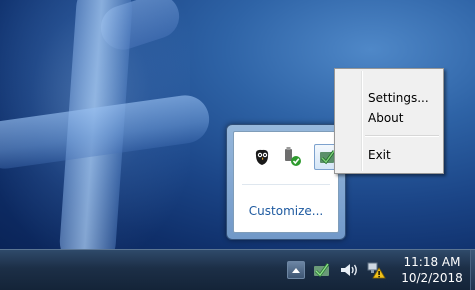  What do you see at coordinates (432, 278) in the screenshot?
I see `clock-date: 10/2/2018` at bounding box center [432, 278].